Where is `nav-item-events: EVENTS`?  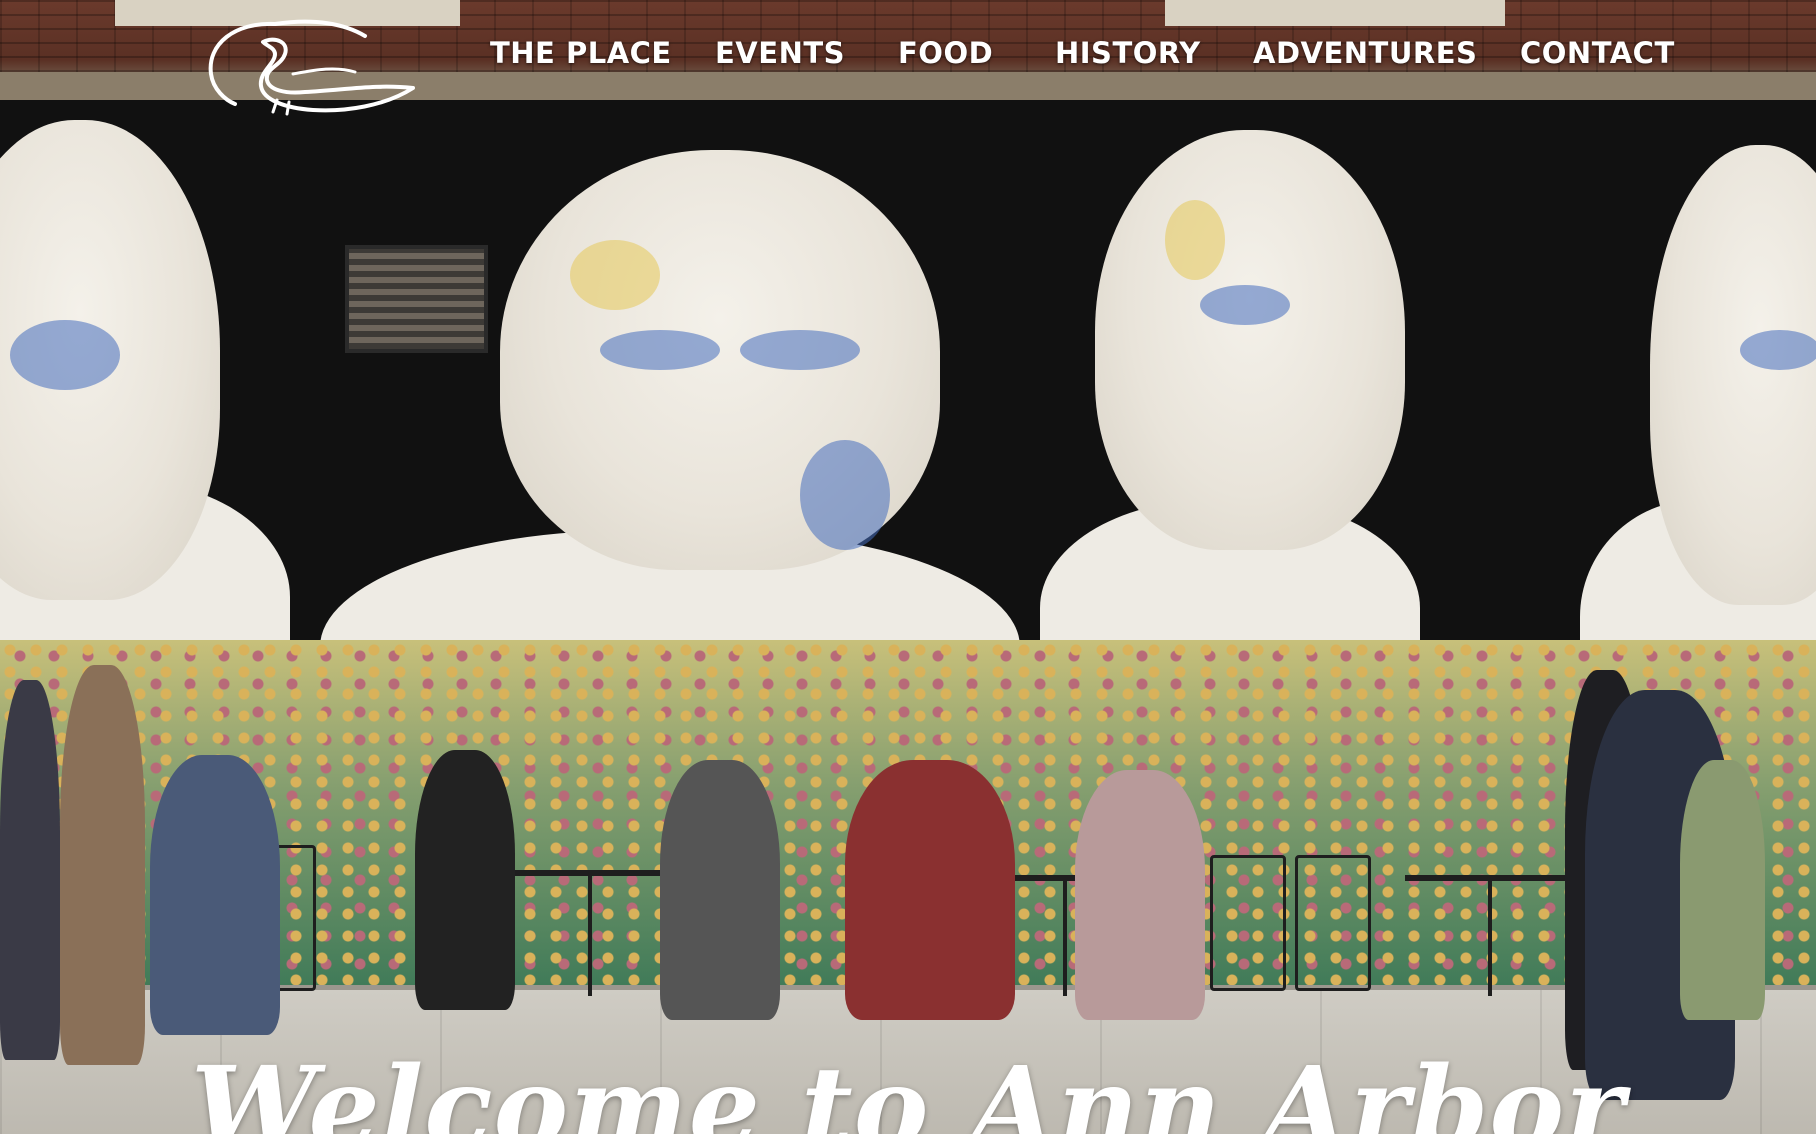
nav-item-events: EVENTS is located at coordinates (780, 53).